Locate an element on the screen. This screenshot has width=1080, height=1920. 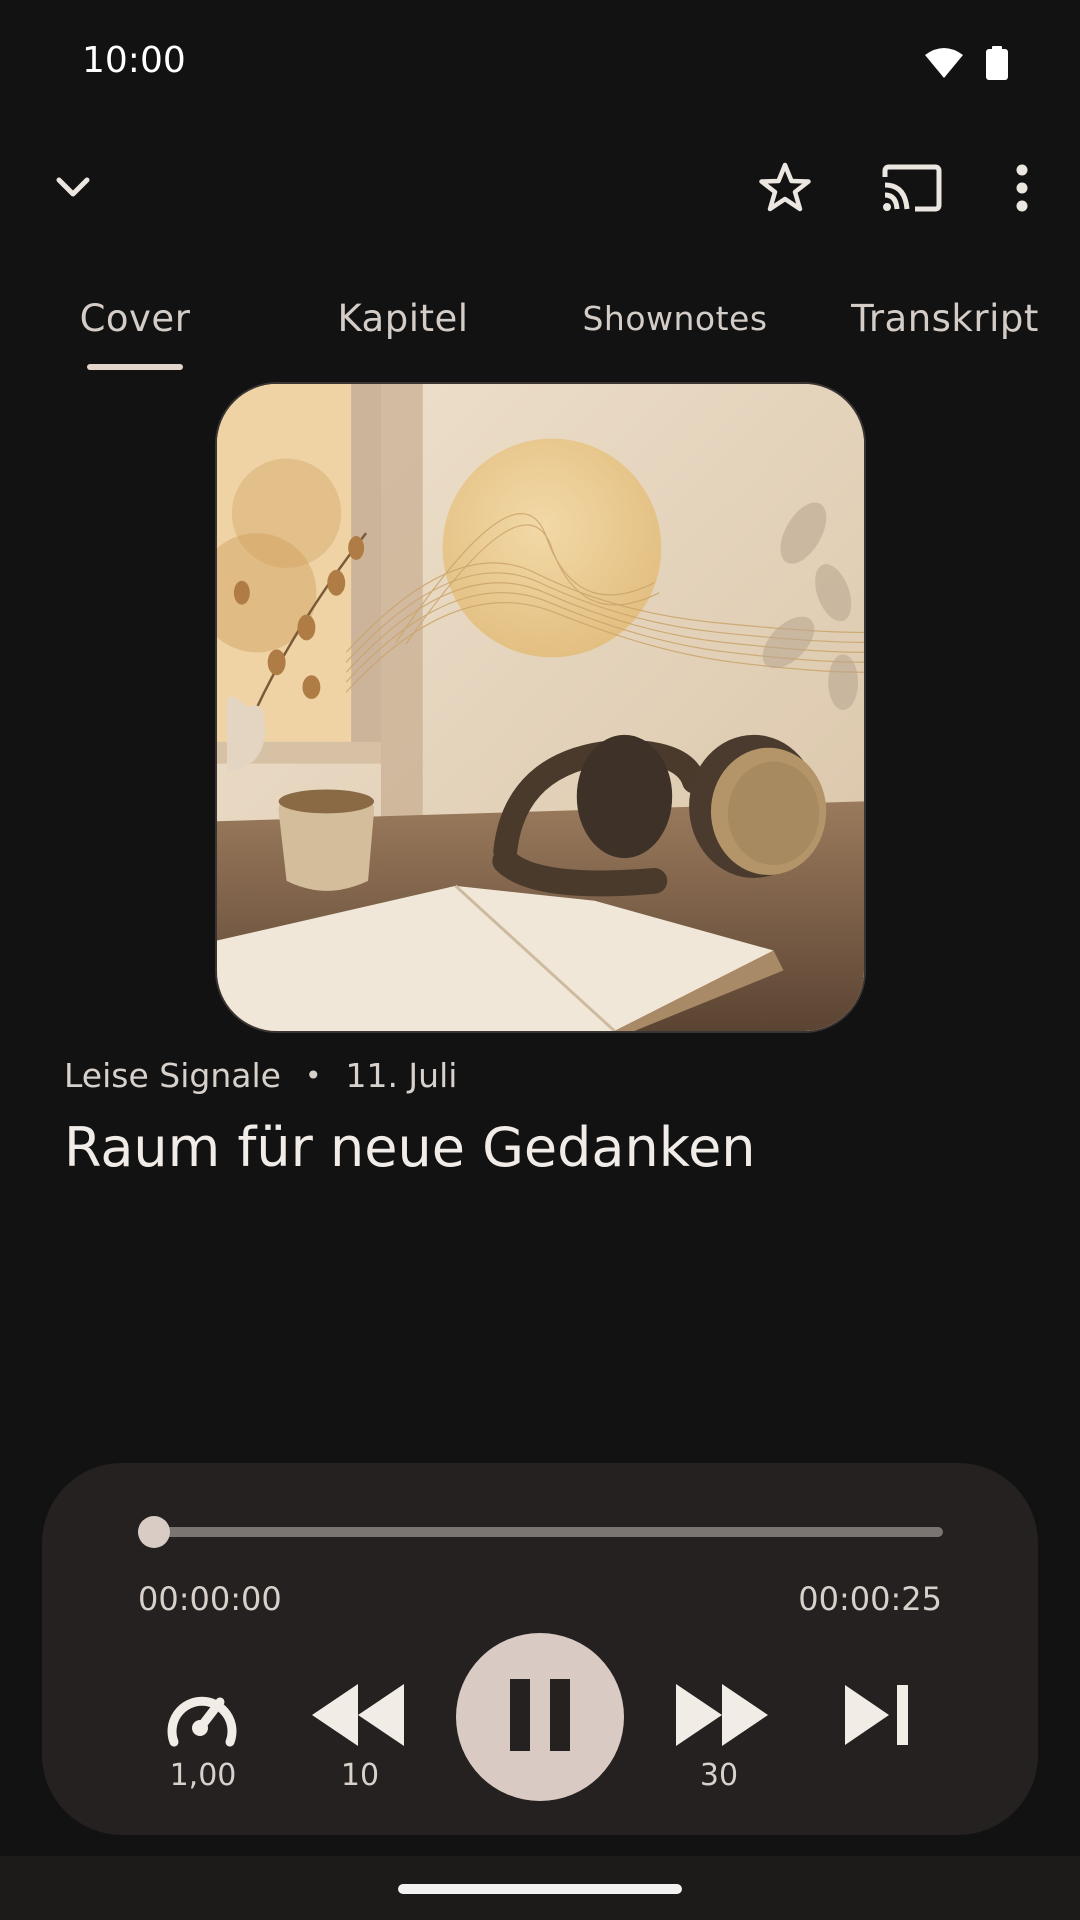
tab-cover: Cover is located at coordinates (135, 318).